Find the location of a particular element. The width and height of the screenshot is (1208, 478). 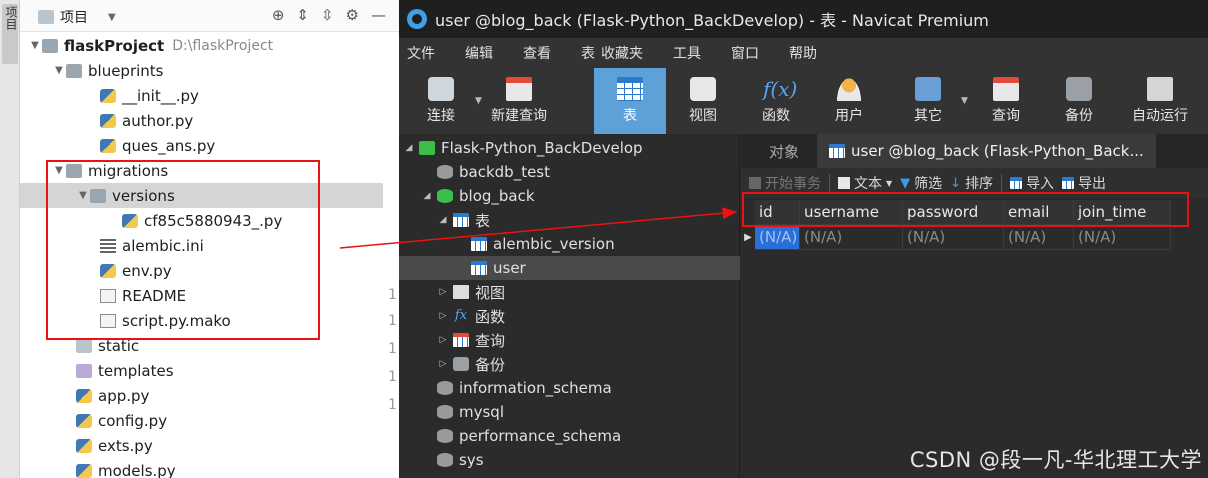

ide-side-strip: 项目 is located at coordinates (10, 239).